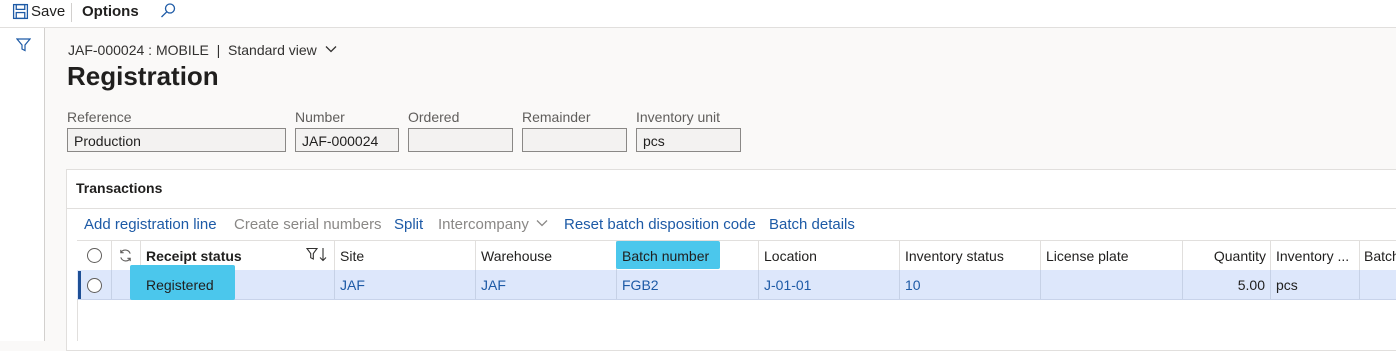 The height and width of the screenshot is (351, 1396). Describe the element at coordinates (493, 285) in the screenshot. I see `warehouse-cell: JAF` at that location.